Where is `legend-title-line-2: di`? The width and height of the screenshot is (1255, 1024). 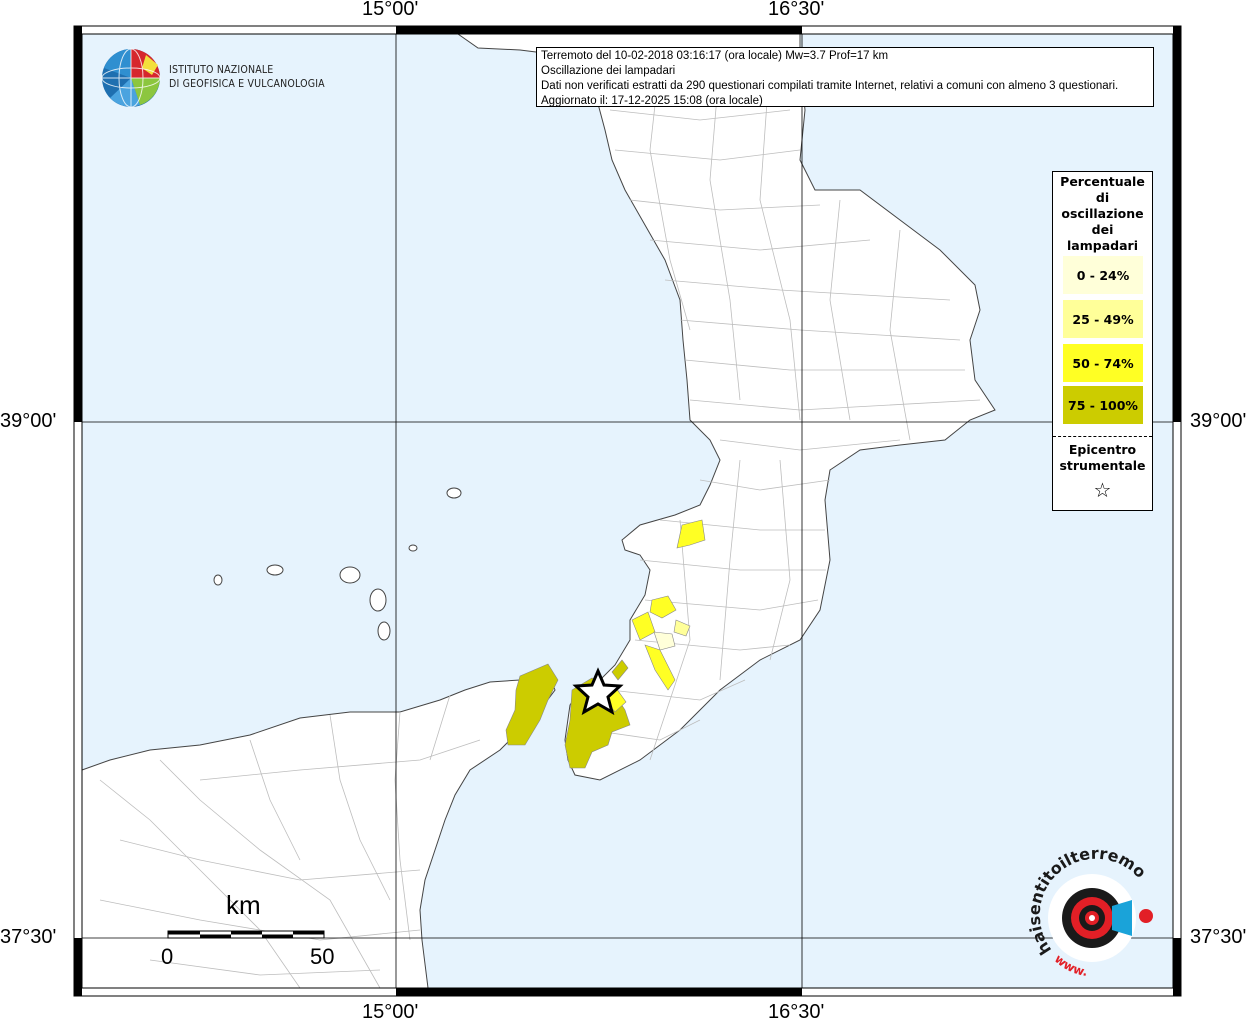 legend-title-line-2: di is located at coordinates (1102, 197).